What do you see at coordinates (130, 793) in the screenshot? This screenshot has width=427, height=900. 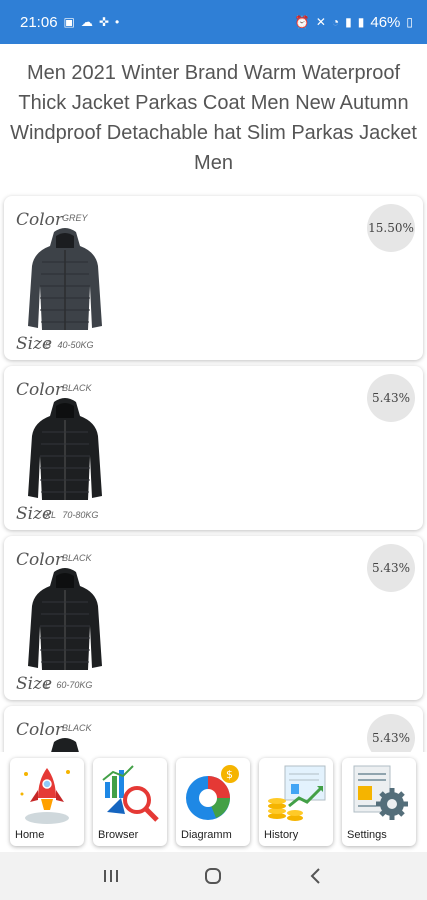 I see `search-chart-icon` at bounding box center [130, 793].